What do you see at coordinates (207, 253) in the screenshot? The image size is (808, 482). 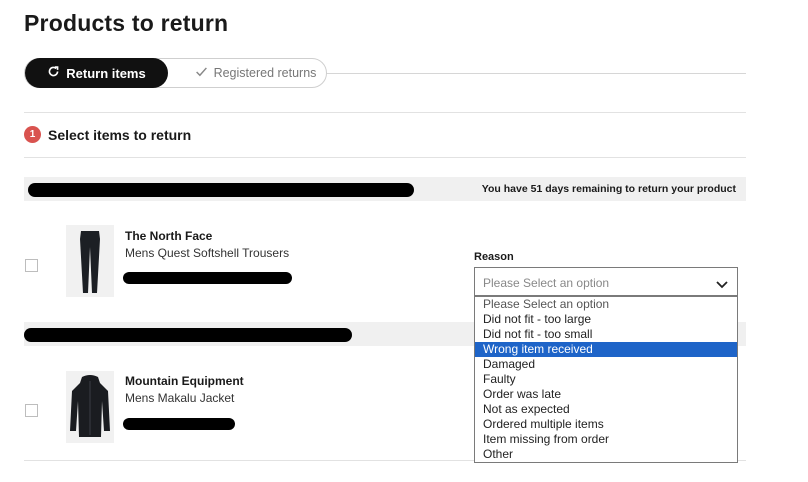 I see `product-name: Mens Quest Softshell Trousers` at bounding box center [207, 253].